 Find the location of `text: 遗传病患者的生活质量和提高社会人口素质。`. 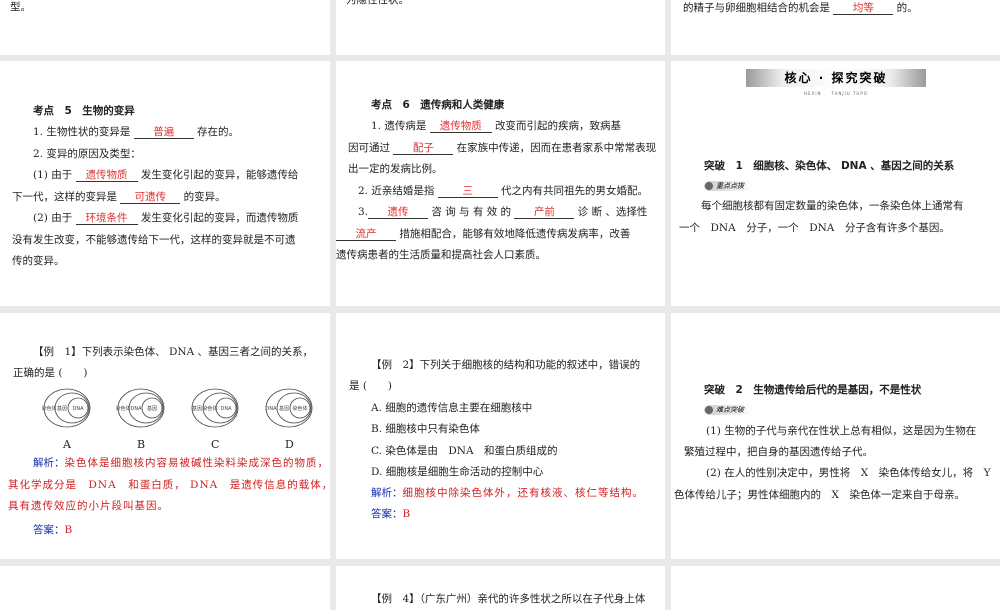

text: 遗传病患者的生活质量和提高社会人口素质。 is located at coordinates (441, 255).